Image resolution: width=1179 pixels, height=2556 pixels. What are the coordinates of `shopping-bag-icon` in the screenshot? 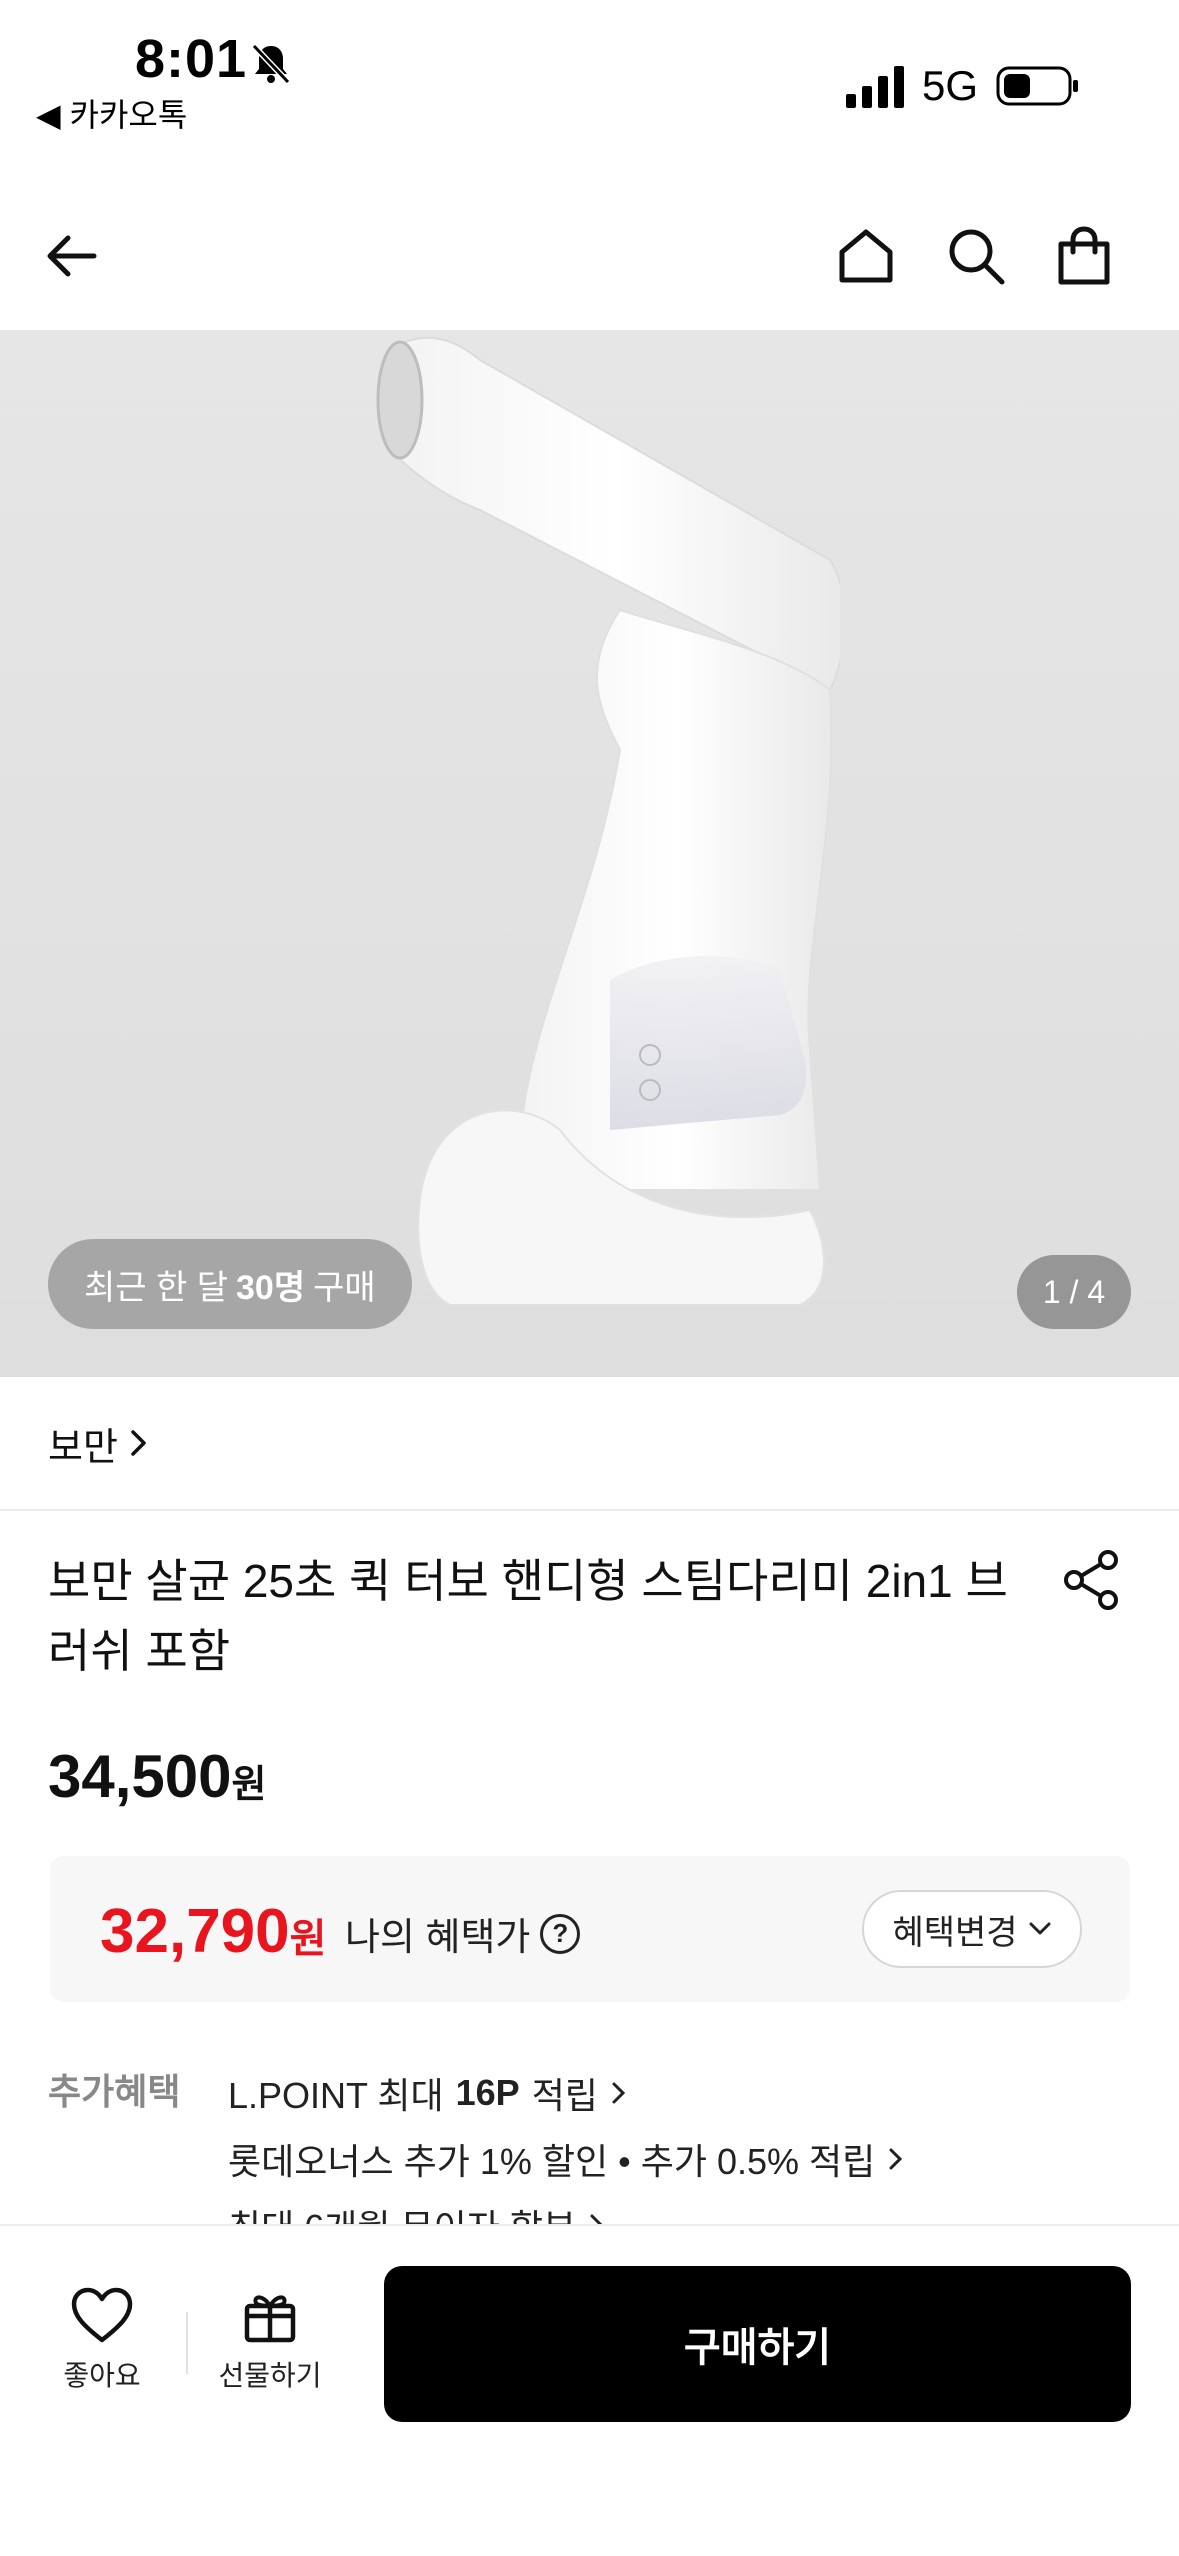 It's located at (1084, 255).